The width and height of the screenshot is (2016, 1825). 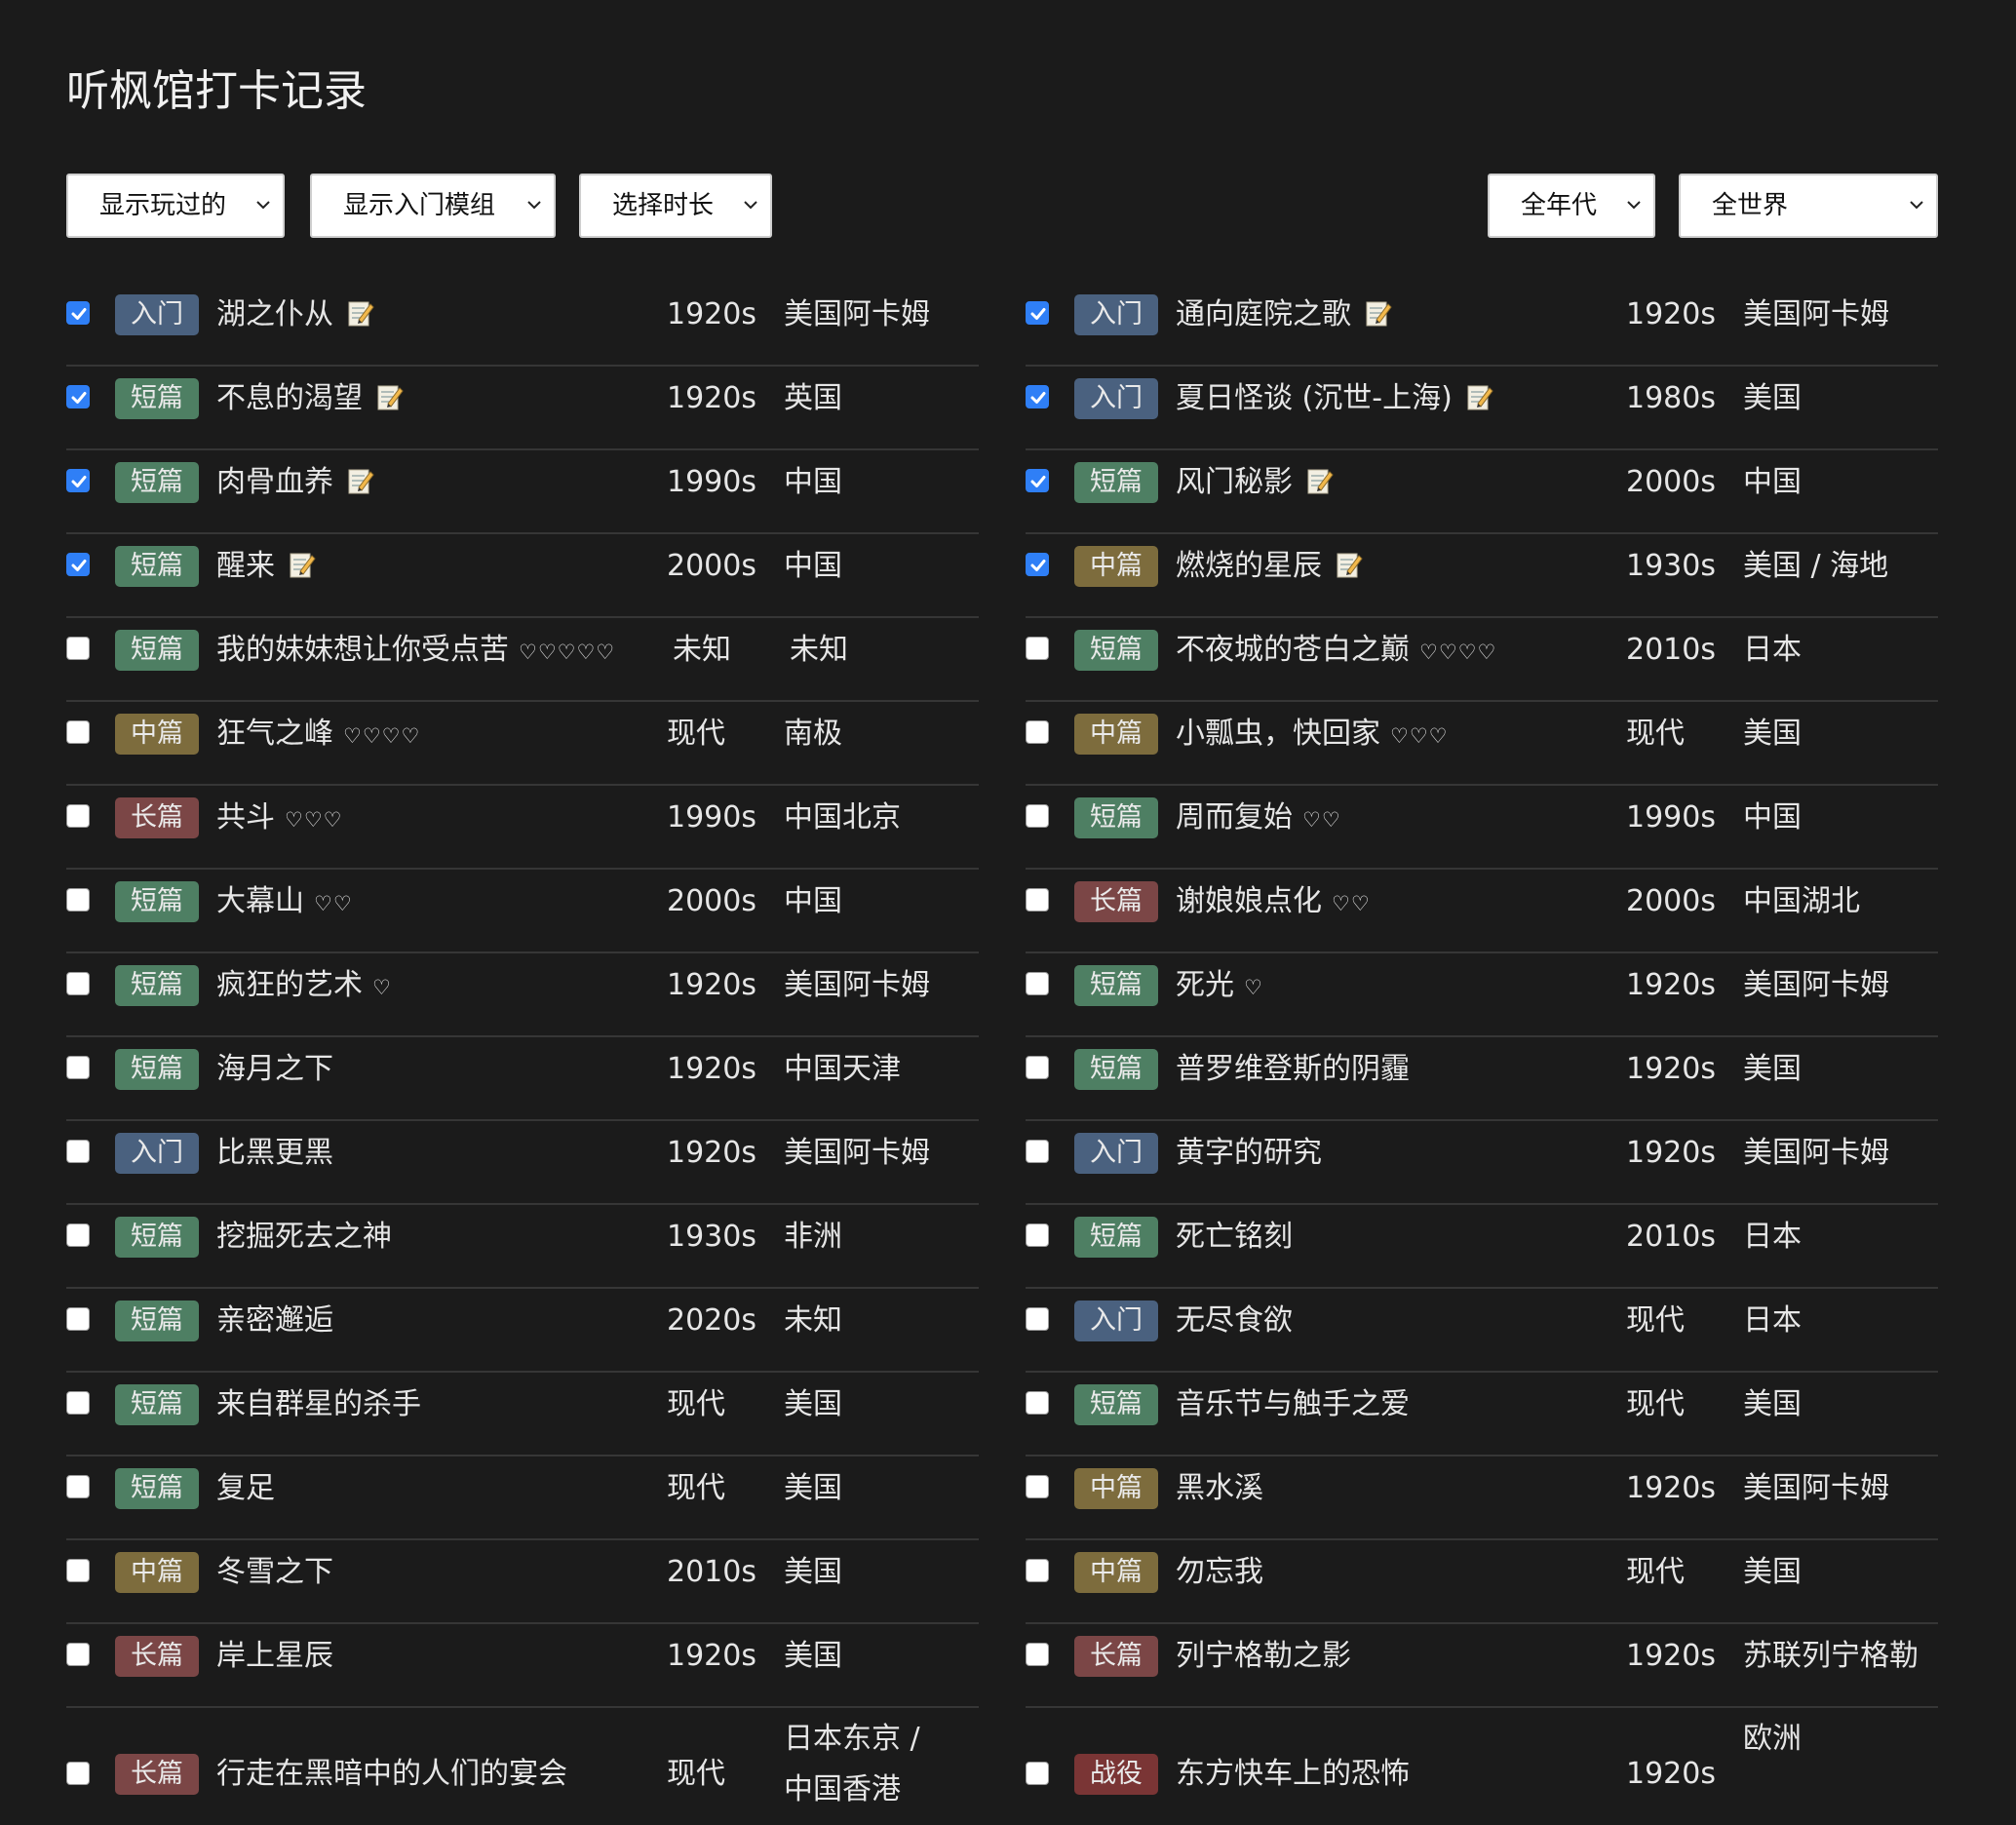 I want to click on scenario-name: 复足, so click(x=245, y=1488).